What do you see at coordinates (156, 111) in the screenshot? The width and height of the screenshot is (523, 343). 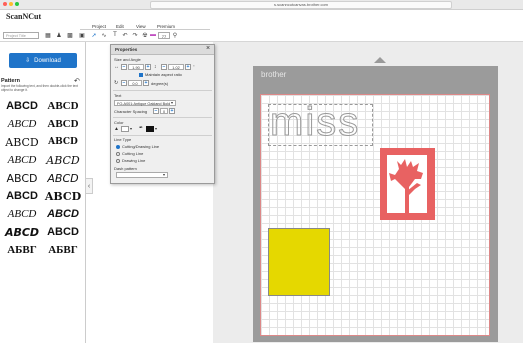 I see `spacing-minus-button: −` at bounding box center [156, 111].